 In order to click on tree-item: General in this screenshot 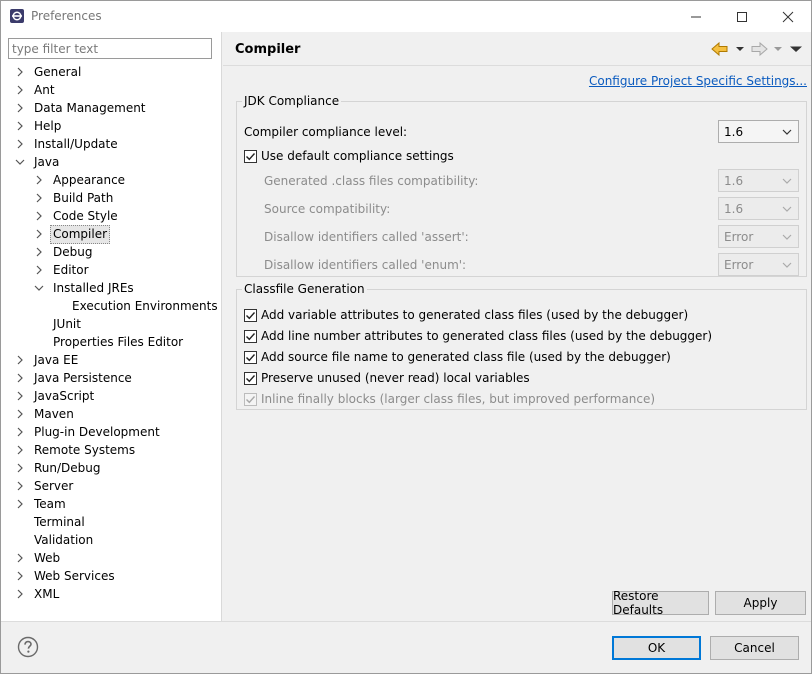, I will do `click(48, 72)`.